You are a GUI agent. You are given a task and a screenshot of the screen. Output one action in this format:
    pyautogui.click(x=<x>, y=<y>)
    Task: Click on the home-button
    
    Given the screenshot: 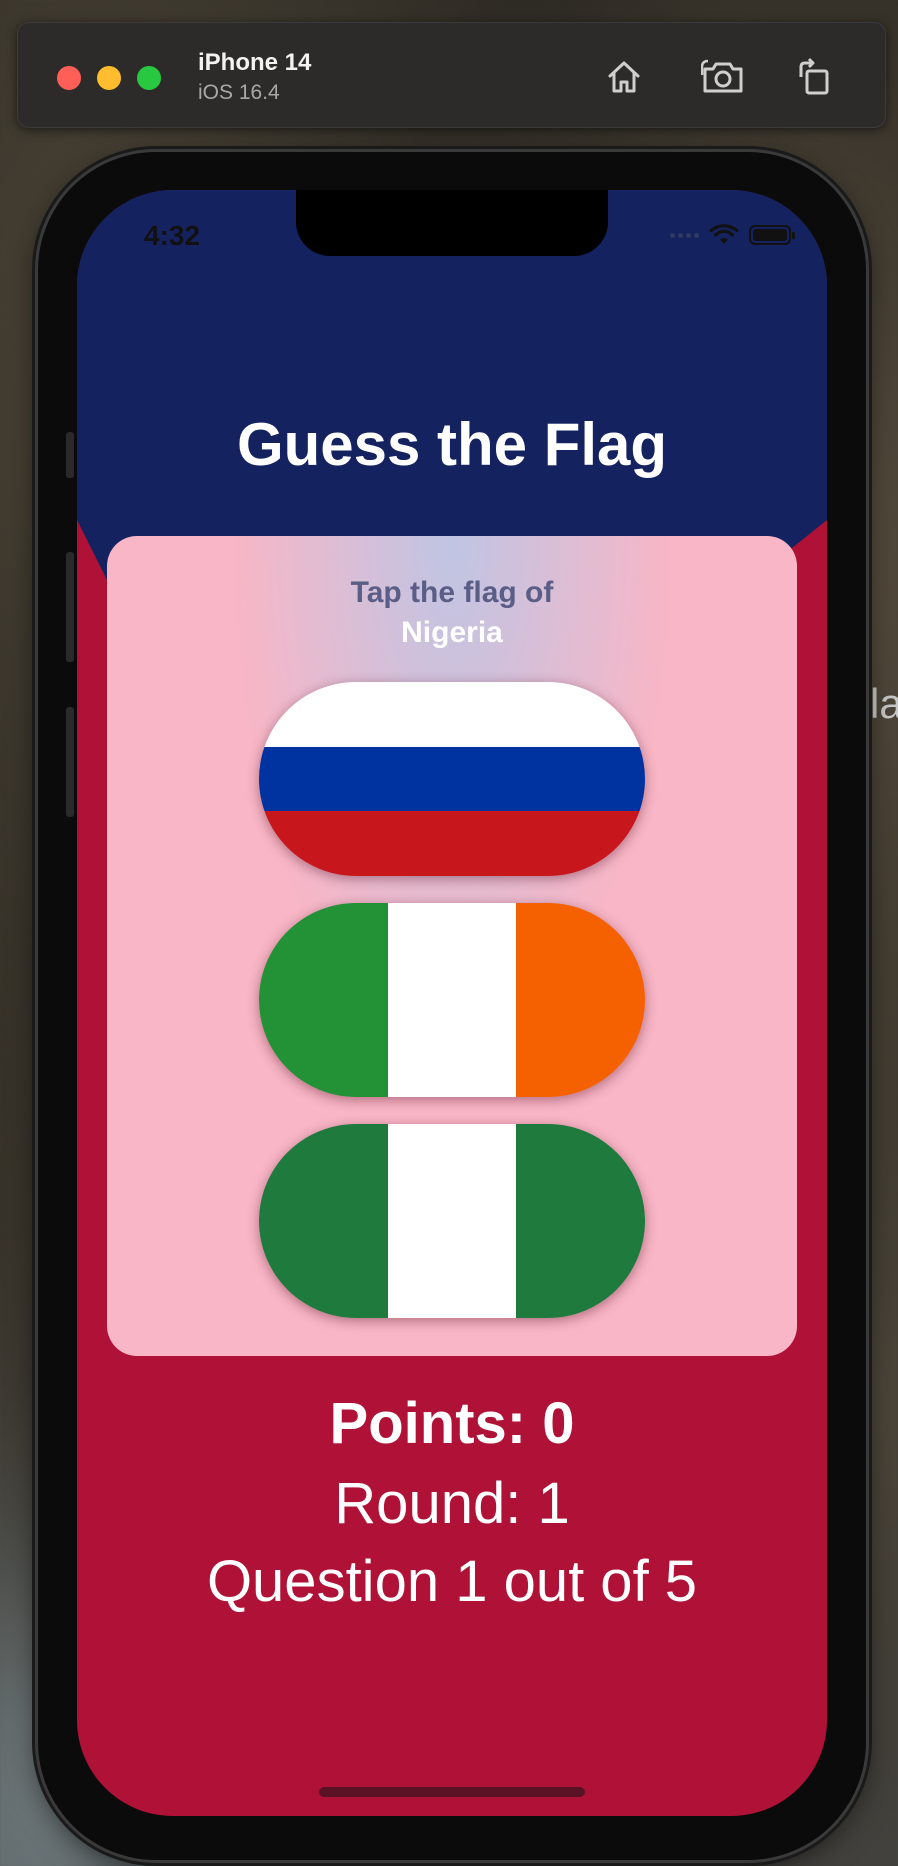 What is the action you would take?
    pyautogui.click(x=624, y=77)
    